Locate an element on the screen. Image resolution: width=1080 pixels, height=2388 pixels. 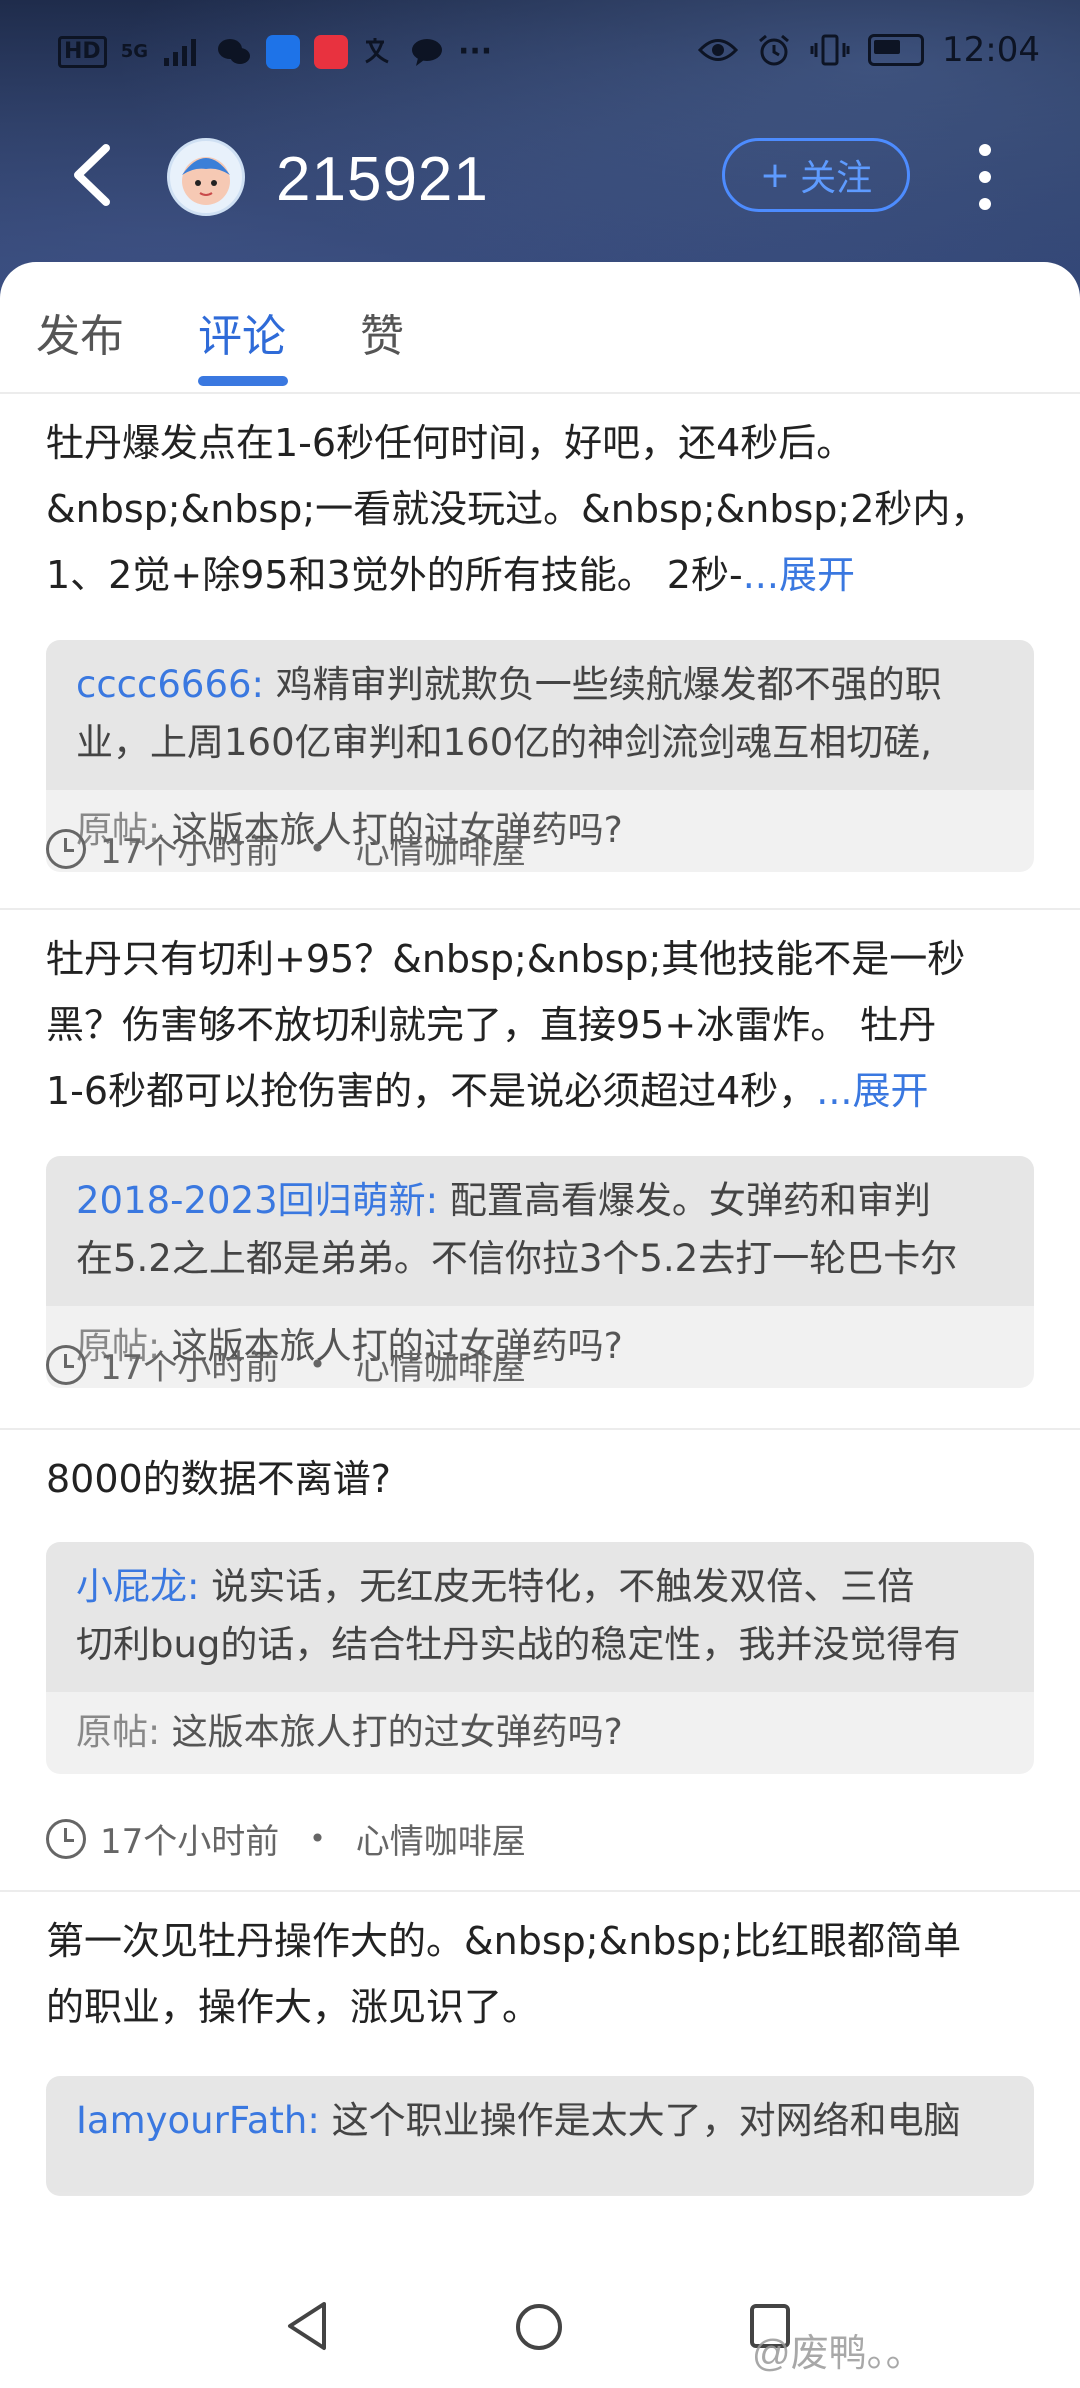
follow-button: + 关注 is located at coordinates (816, 175).